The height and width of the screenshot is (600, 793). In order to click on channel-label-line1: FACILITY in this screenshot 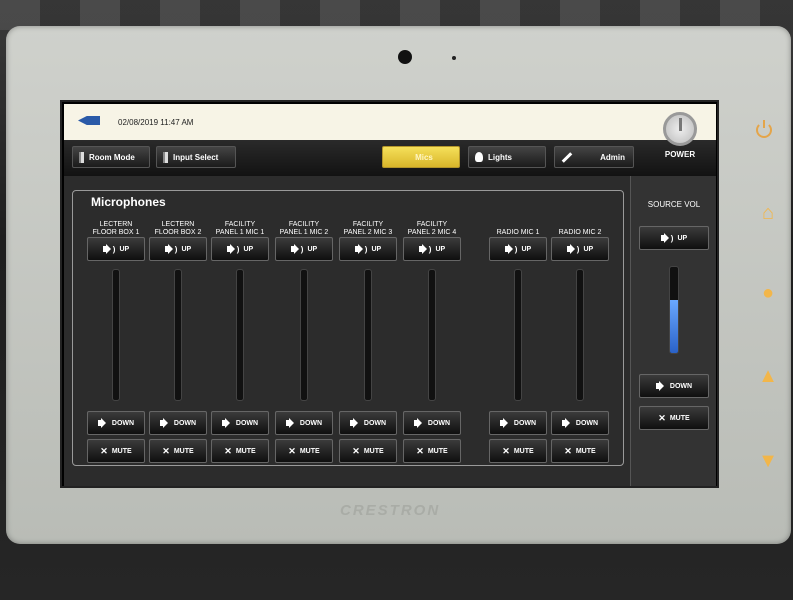, I will do `click(304, 224)`.